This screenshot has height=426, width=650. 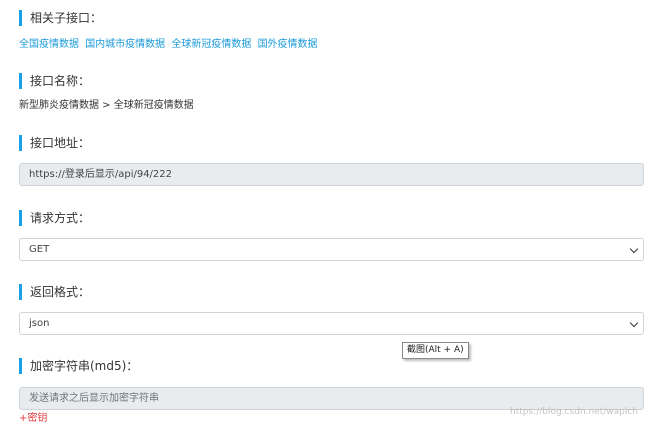 I want to click on secret-placeholder: 发送请求之后显示加密字符串, so click(x=94, y=398).